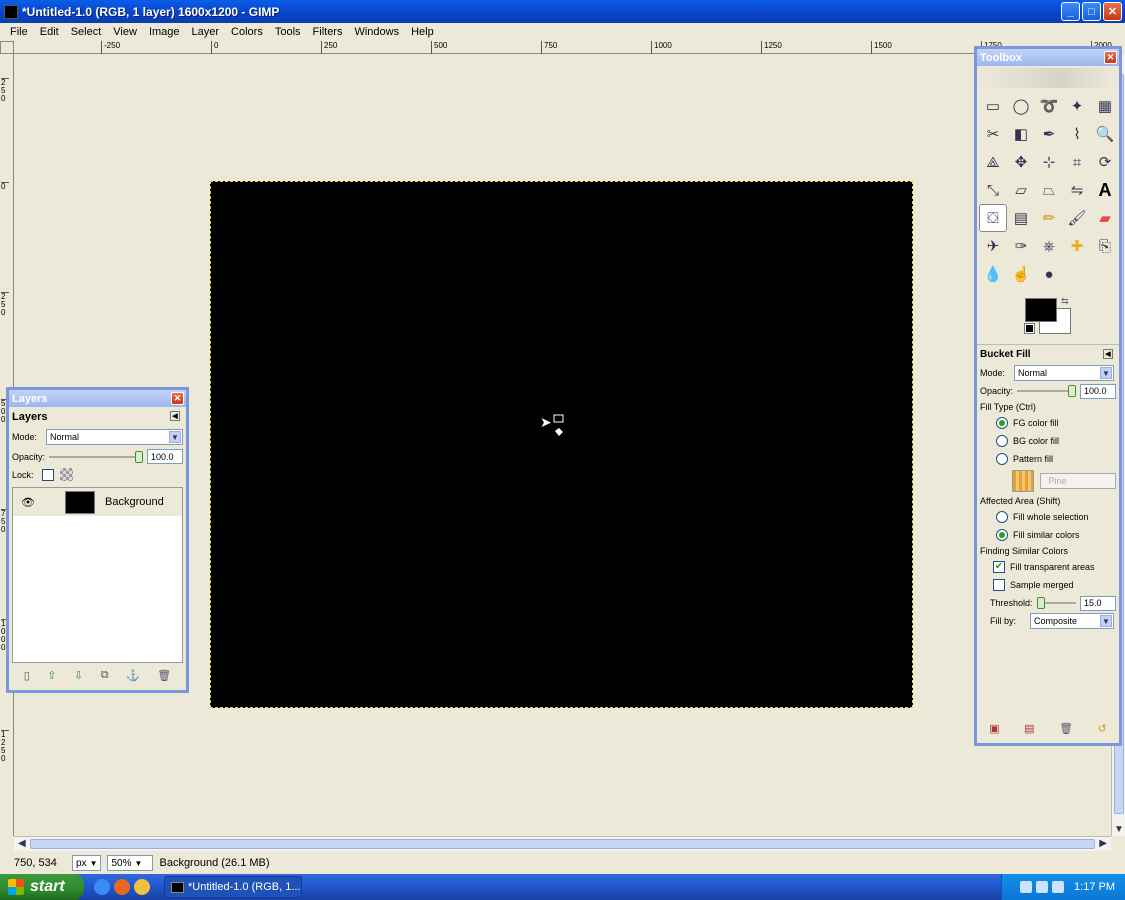 The height and width of the screenshot is (900, 1125). I want to click on sample-merged-checkbox, so click(999, 585).